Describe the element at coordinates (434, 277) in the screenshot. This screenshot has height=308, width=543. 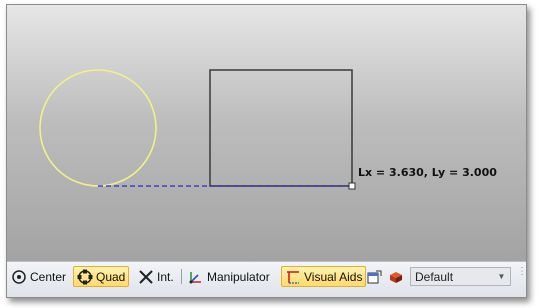
I see `style-dropdown-value: Default` at that location.